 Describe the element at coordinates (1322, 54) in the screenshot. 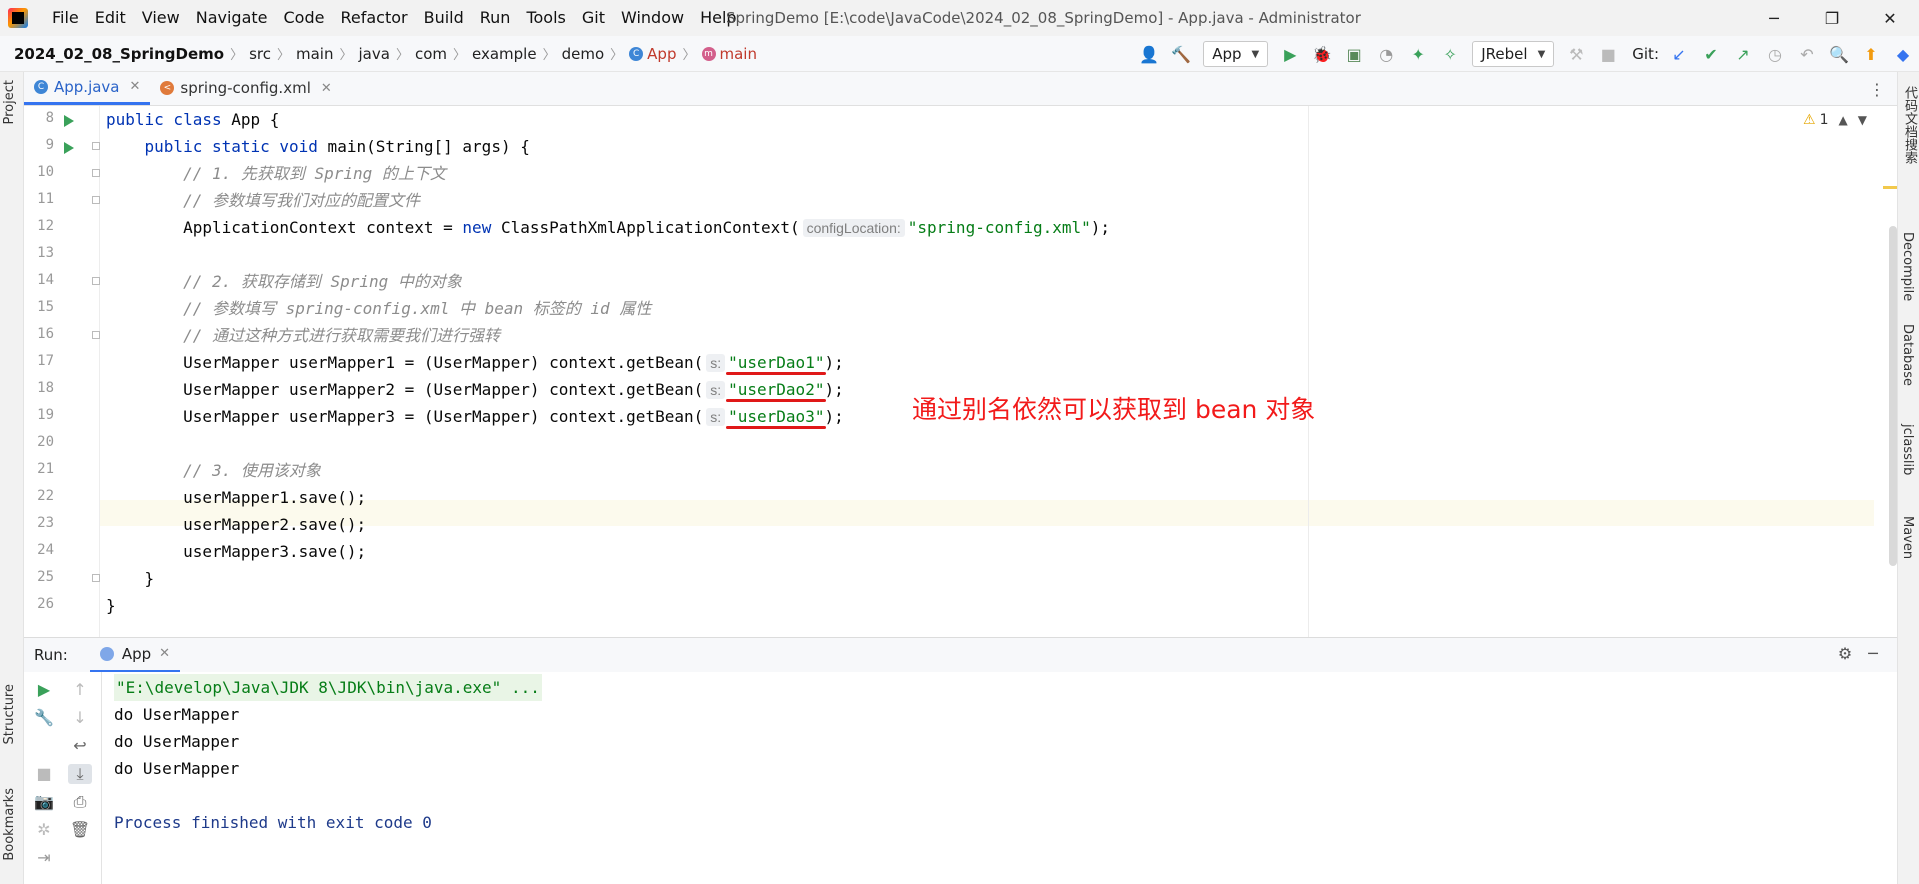

I see `debug-icon: 🐞` at that location.